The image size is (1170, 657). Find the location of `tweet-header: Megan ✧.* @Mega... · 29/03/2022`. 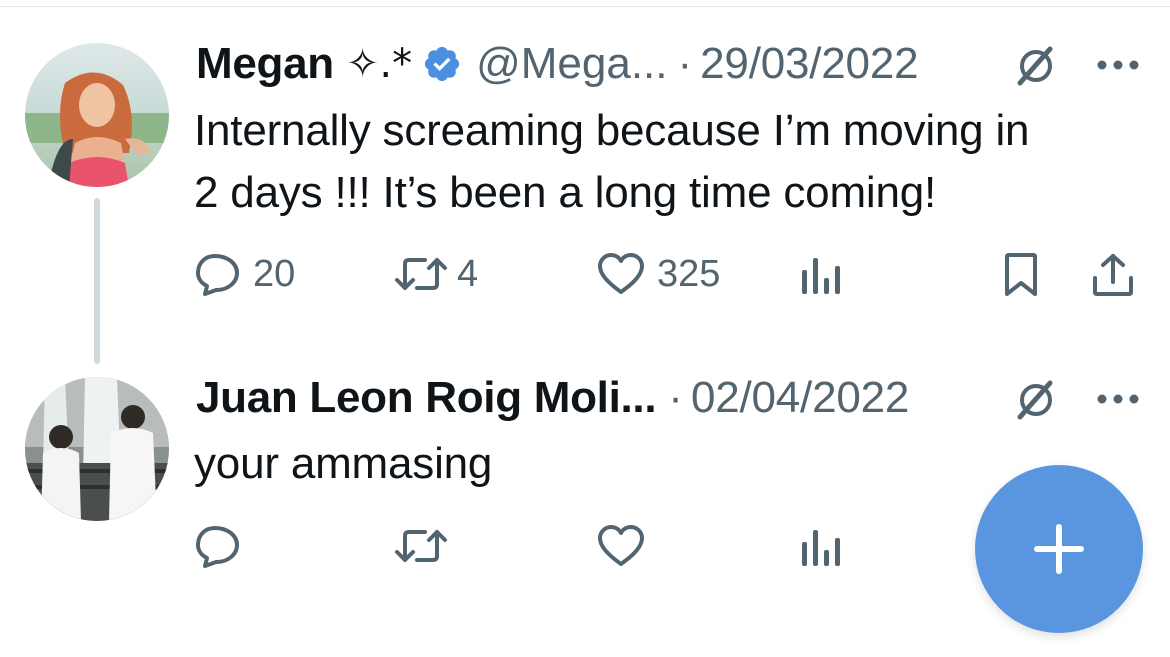

tweet-header: Megan ✧.* @Mega... · 29/03/2022 is located at coordinates (557, 64).